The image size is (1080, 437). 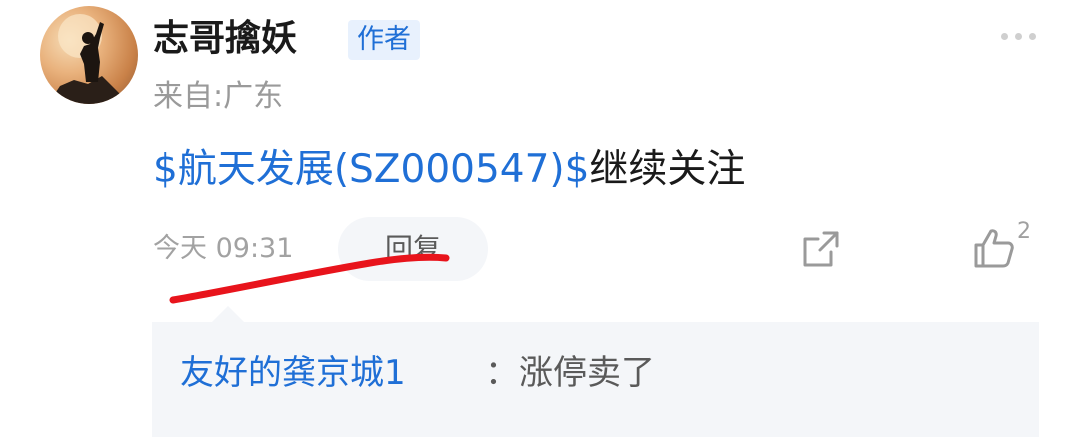 What do you see at coordinates (994, 248) in the screenshot?
I see `thumbs-up-icon` at bounding box center [994, 248].